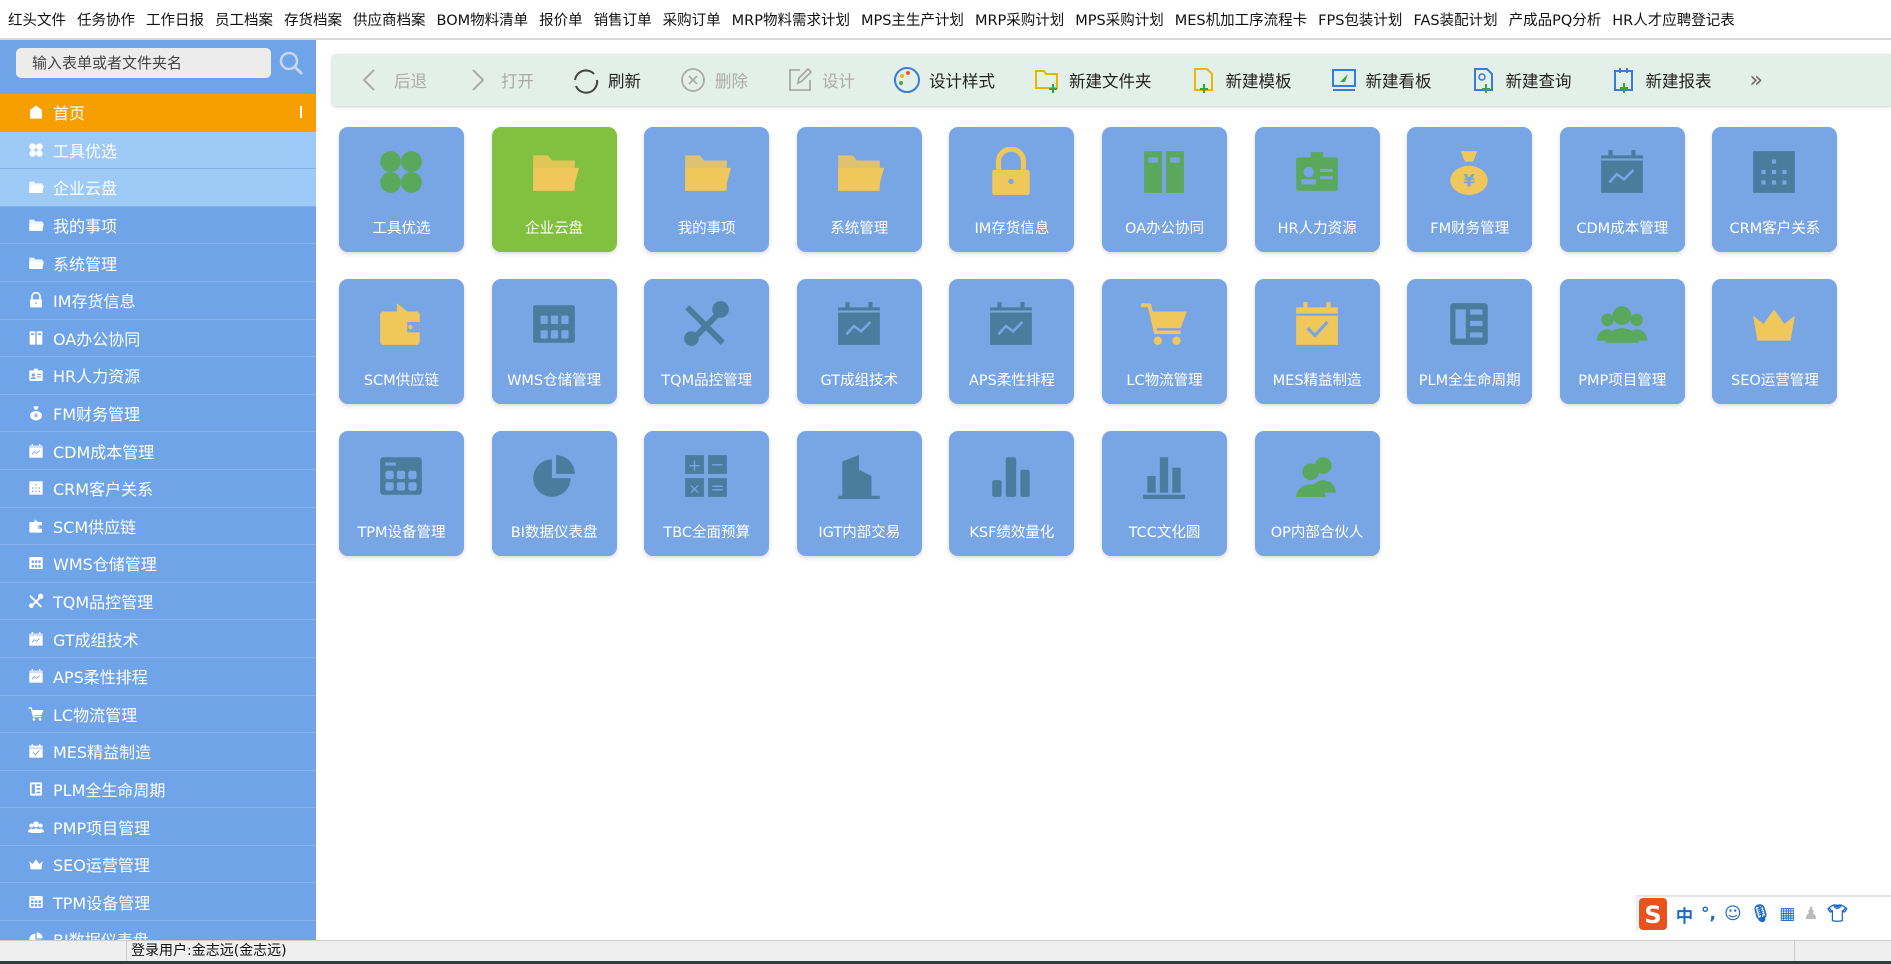  What do you see at coordinates (158, 930) in the screenshot?
I see `sidebar-item: BI数据仪表盘` at bounding box center [158, 930].